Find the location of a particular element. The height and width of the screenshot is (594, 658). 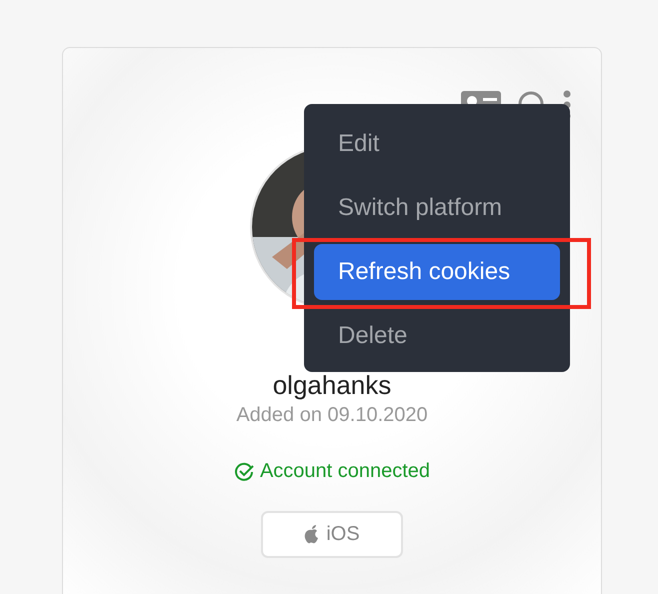

menu-item: Edit is located at coordinates (437, 144).